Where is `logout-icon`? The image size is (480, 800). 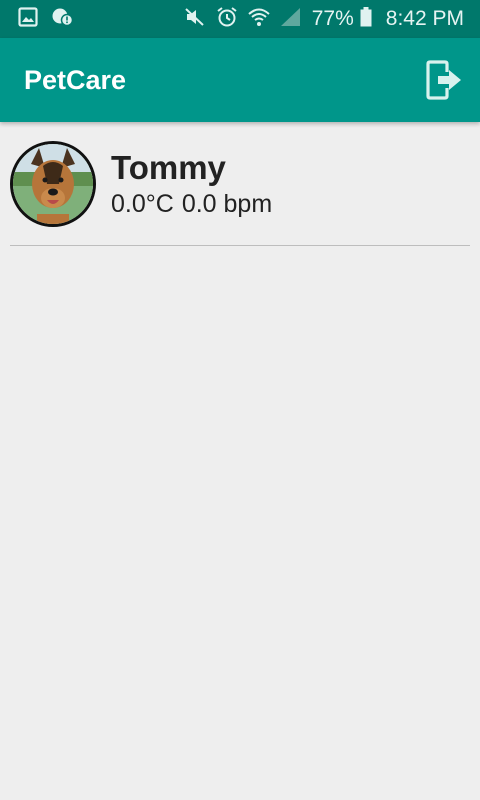 logout-icon is located at coordinates (443, 80).